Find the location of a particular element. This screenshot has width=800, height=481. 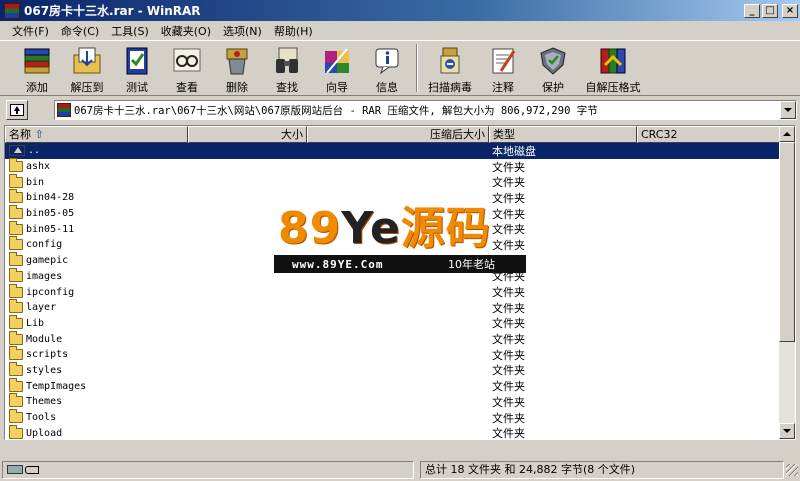

info-button: 信息 is located at coordinates (387, 68).